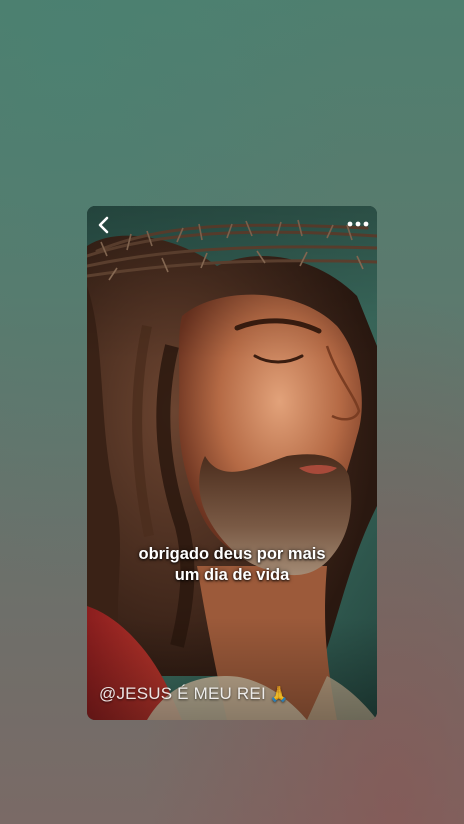 The height and width of the screenshot is (824, 464). I want to click on watermark-text: @JESUS É MEU REI, so click(182, 693).